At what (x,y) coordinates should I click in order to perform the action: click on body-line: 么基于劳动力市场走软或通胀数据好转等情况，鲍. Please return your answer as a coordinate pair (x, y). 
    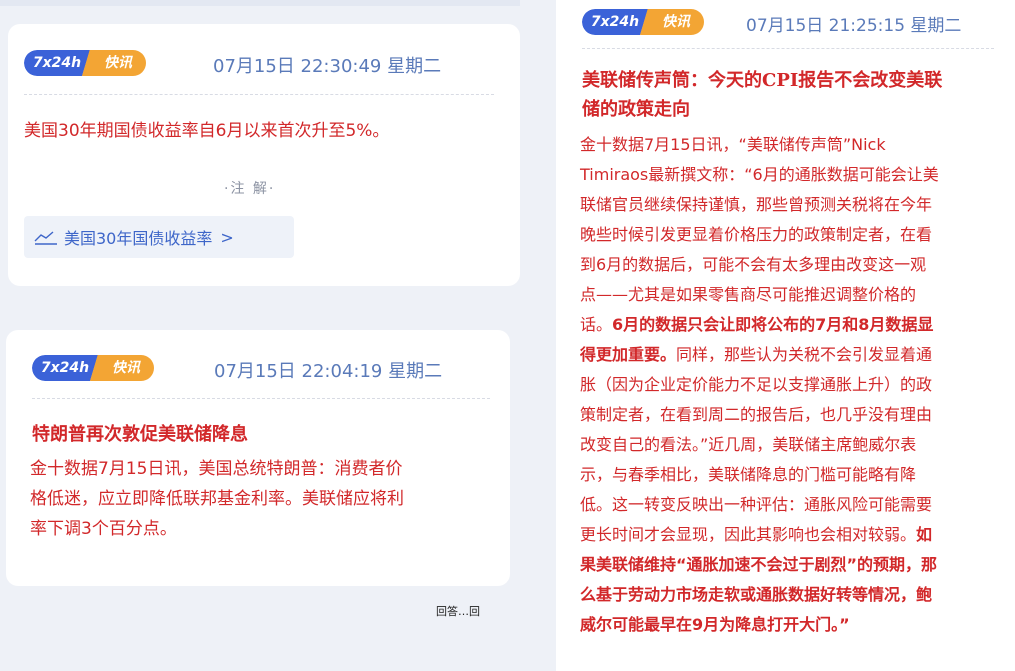
    Looking at the image, I should click on (759, 595).